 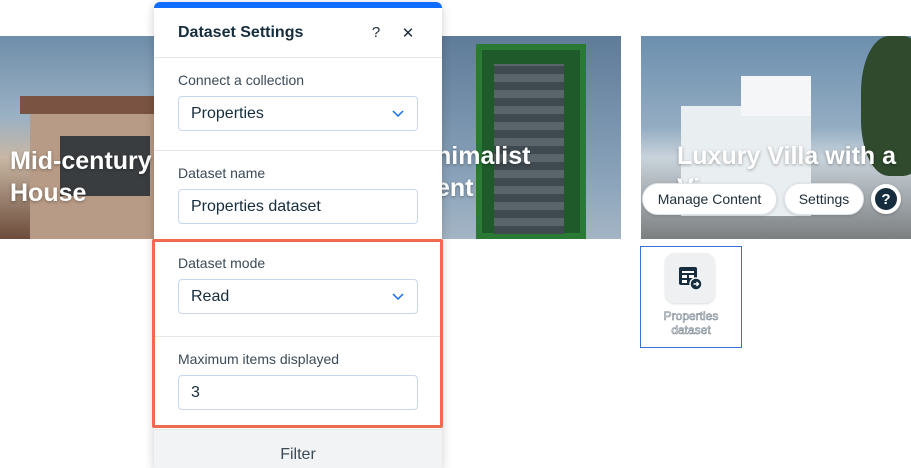 What do you see at coordinates (222, 263) in the screenshot?
I see `dataset-mode-label: Dataset mode` at bounding box center [222, 263].